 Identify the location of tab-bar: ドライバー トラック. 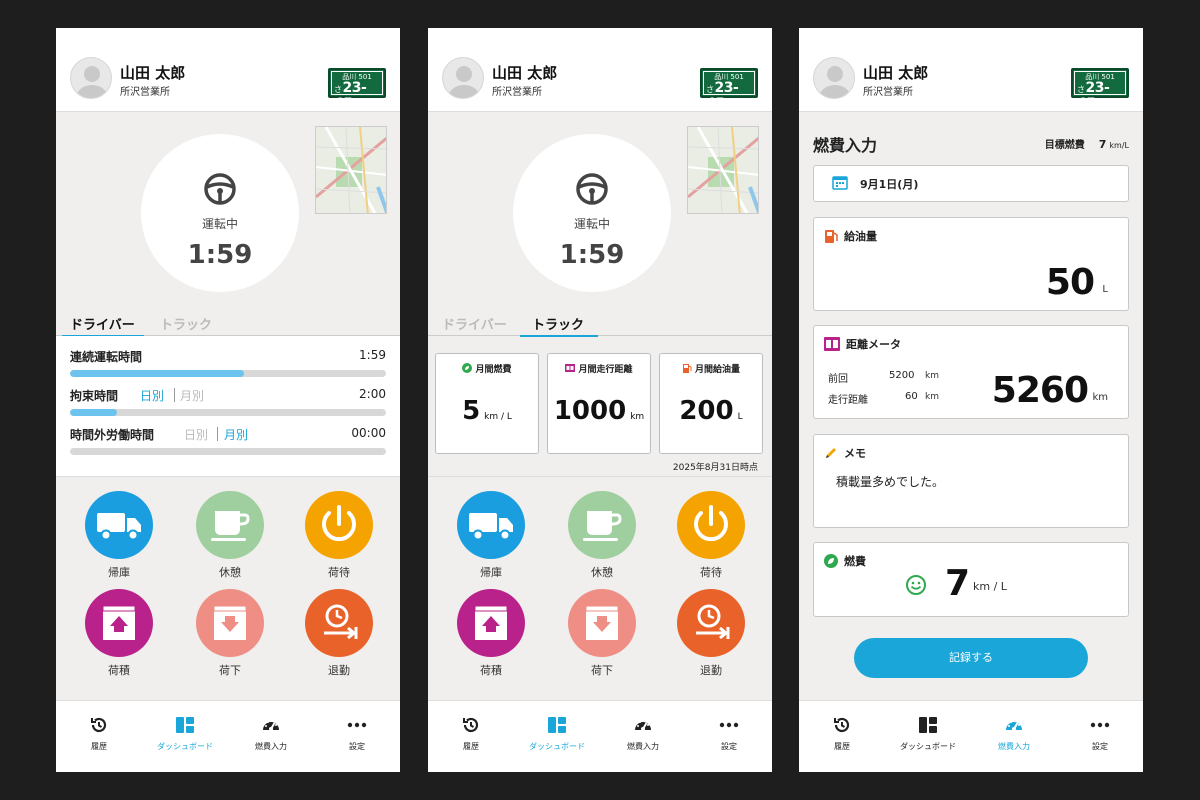
(228, 324).